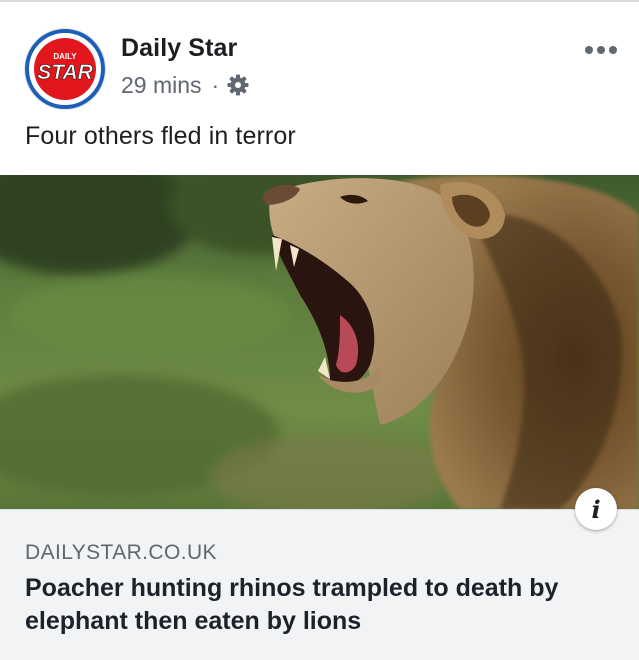 The image size is (639, 660). I want to click on info-icon: i, so click(596, 509).